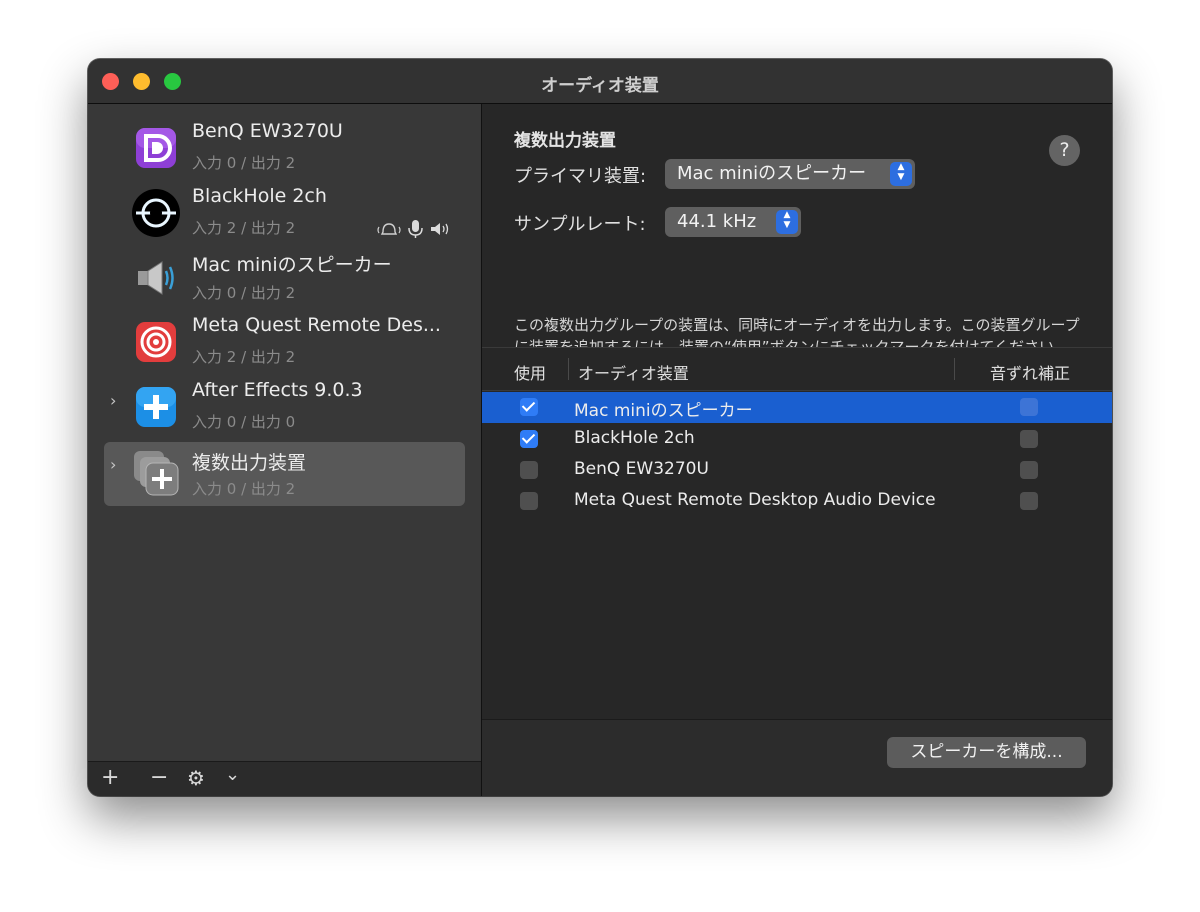  What do you see at coordinates (284, 778) in the screenshot?
I see `sidebar-toolbar: + − ⚙ ⌄` at bounding box center [284, 778].